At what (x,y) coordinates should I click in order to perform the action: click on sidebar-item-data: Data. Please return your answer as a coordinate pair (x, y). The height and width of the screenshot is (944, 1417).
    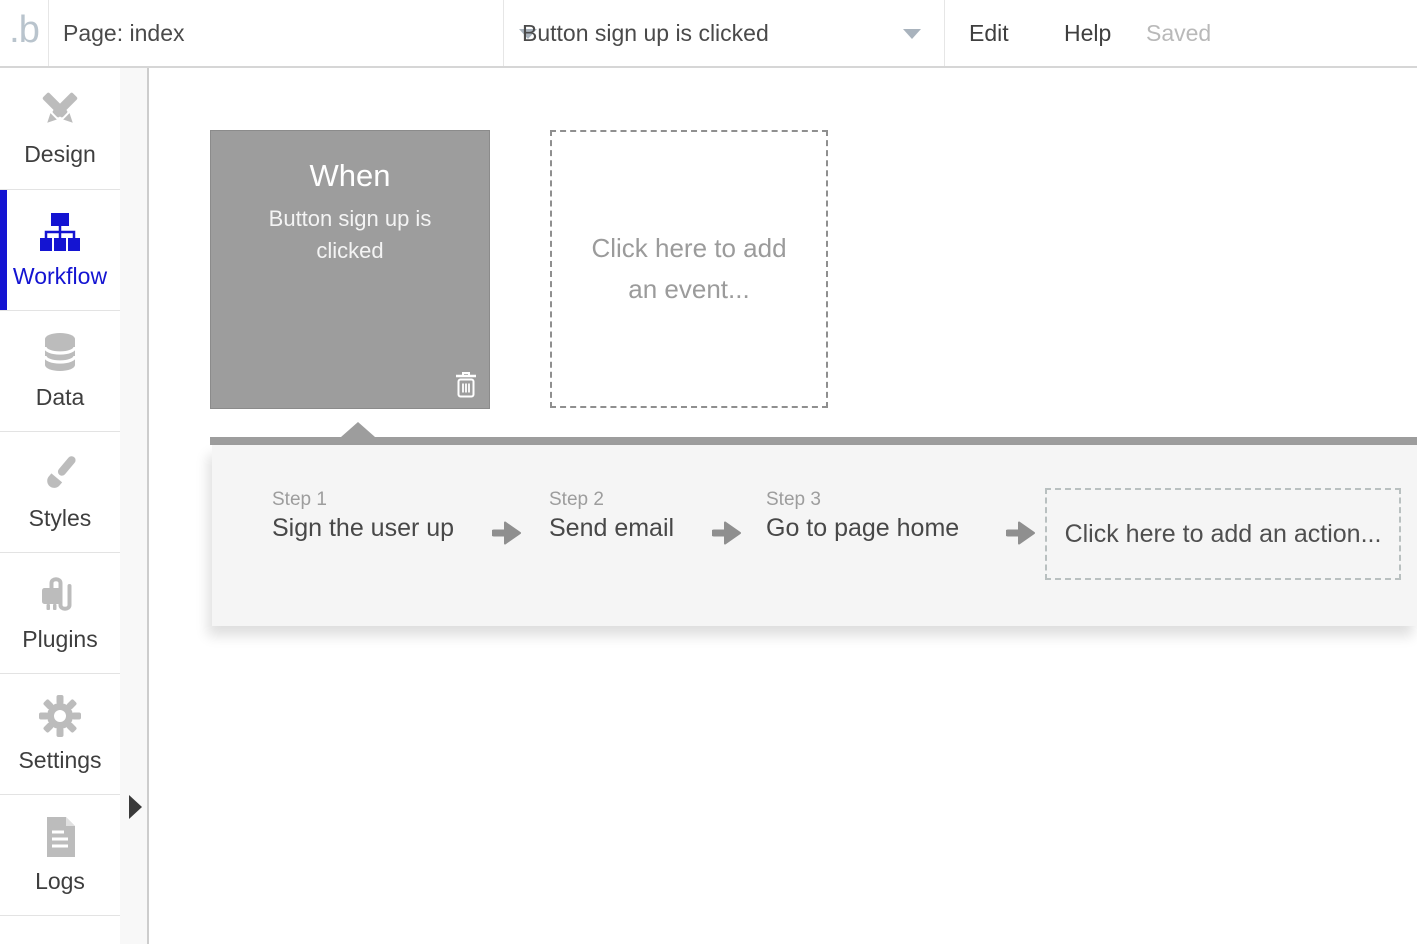
    Looking at the image, I should click on (60, 371).